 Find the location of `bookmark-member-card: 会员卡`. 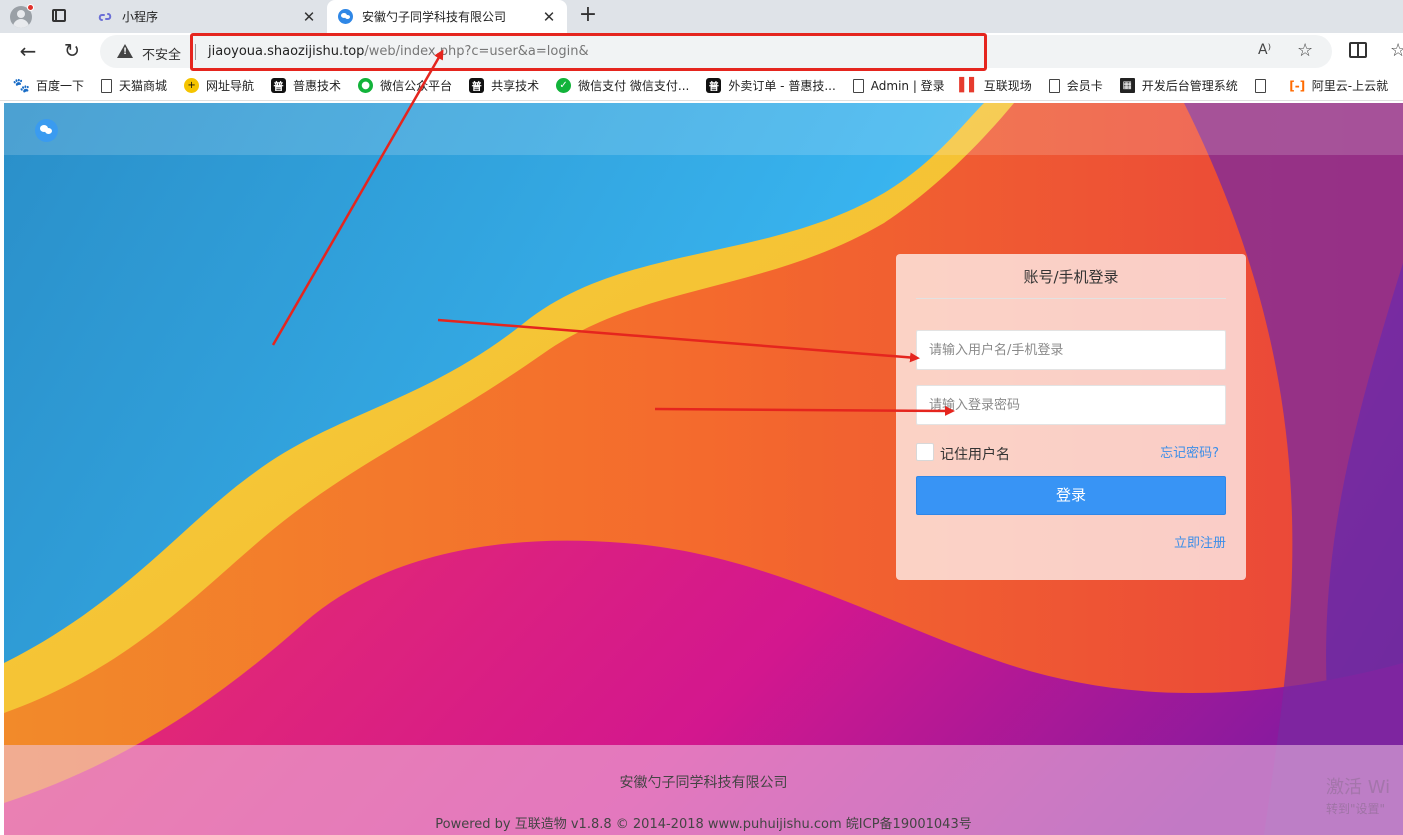

bookmark-member-card: 会员卡 is located at coordinates (1075, 85).